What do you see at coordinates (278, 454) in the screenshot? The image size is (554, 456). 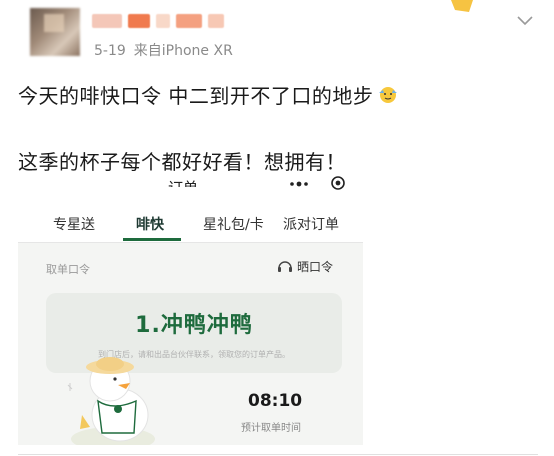 I see `divider` at bounding box center [278, 454].